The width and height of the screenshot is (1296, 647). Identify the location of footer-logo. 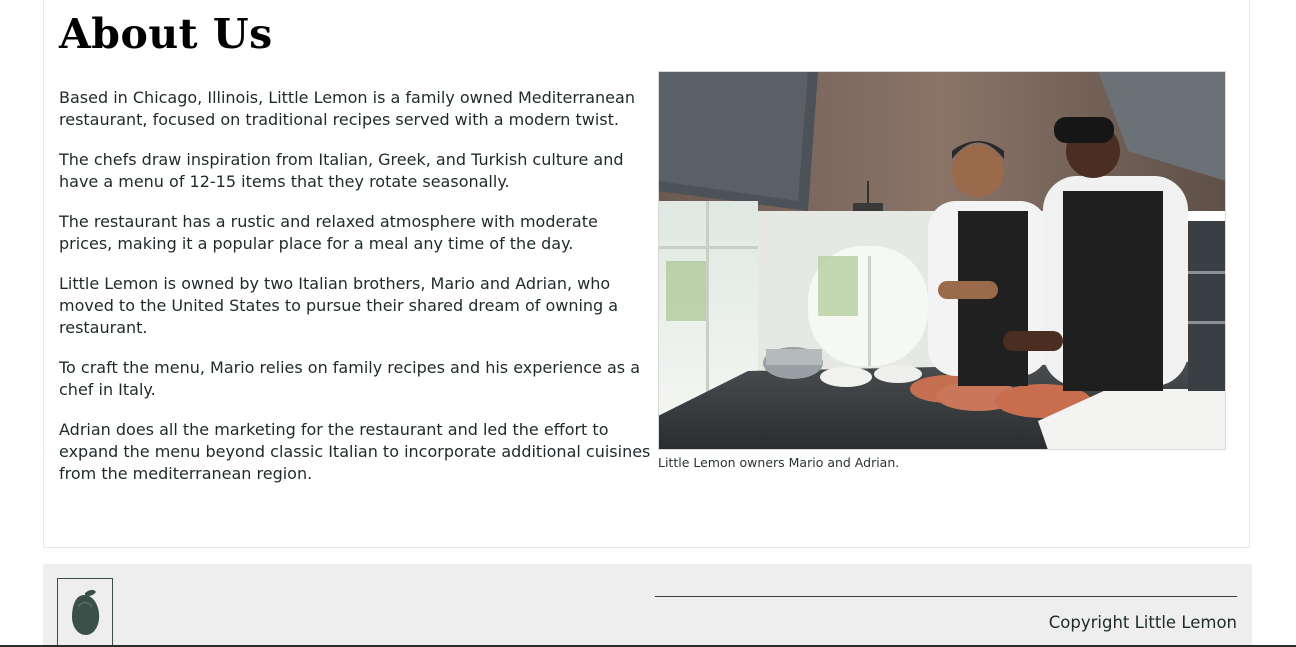
(85, 612).